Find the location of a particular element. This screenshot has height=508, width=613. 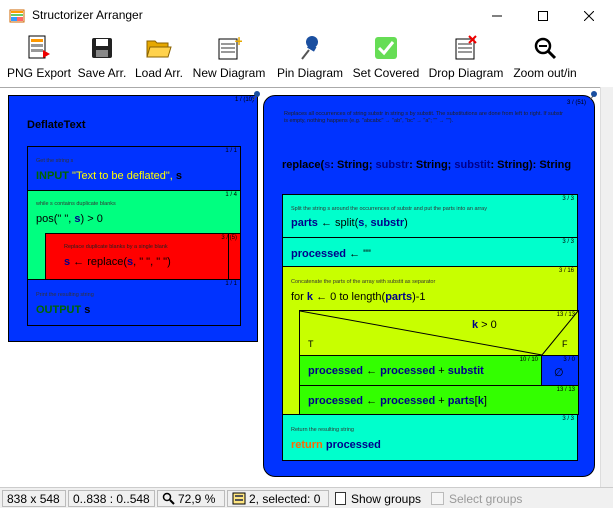

then-branch-assignment: 10 / 10 processed ← processed + substit is located at coordinates (420, 370).